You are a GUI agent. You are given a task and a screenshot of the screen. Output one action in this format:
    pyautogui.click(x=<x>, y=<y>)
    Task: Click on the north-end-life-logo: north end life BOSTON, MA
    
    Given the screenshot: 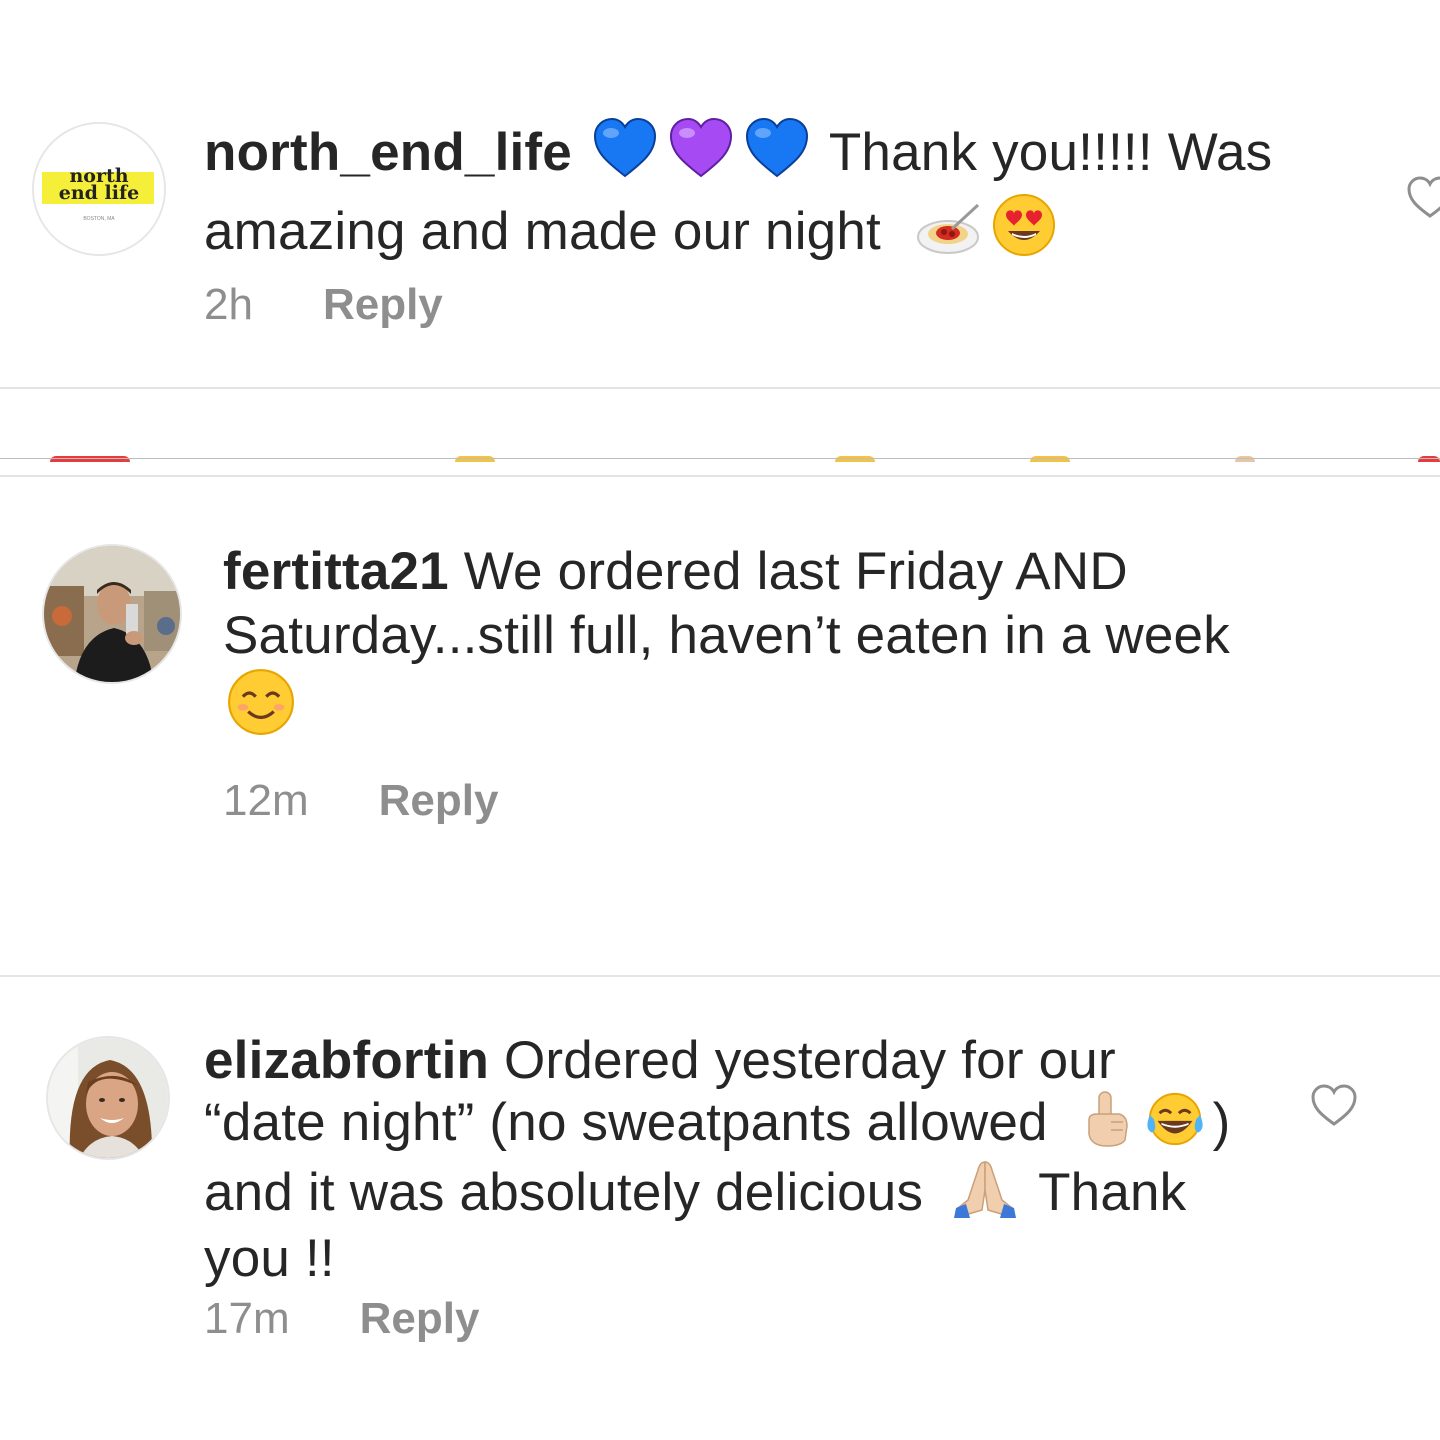 What is the action you would take?
    pyautogui.click(x=99, y=189)
    